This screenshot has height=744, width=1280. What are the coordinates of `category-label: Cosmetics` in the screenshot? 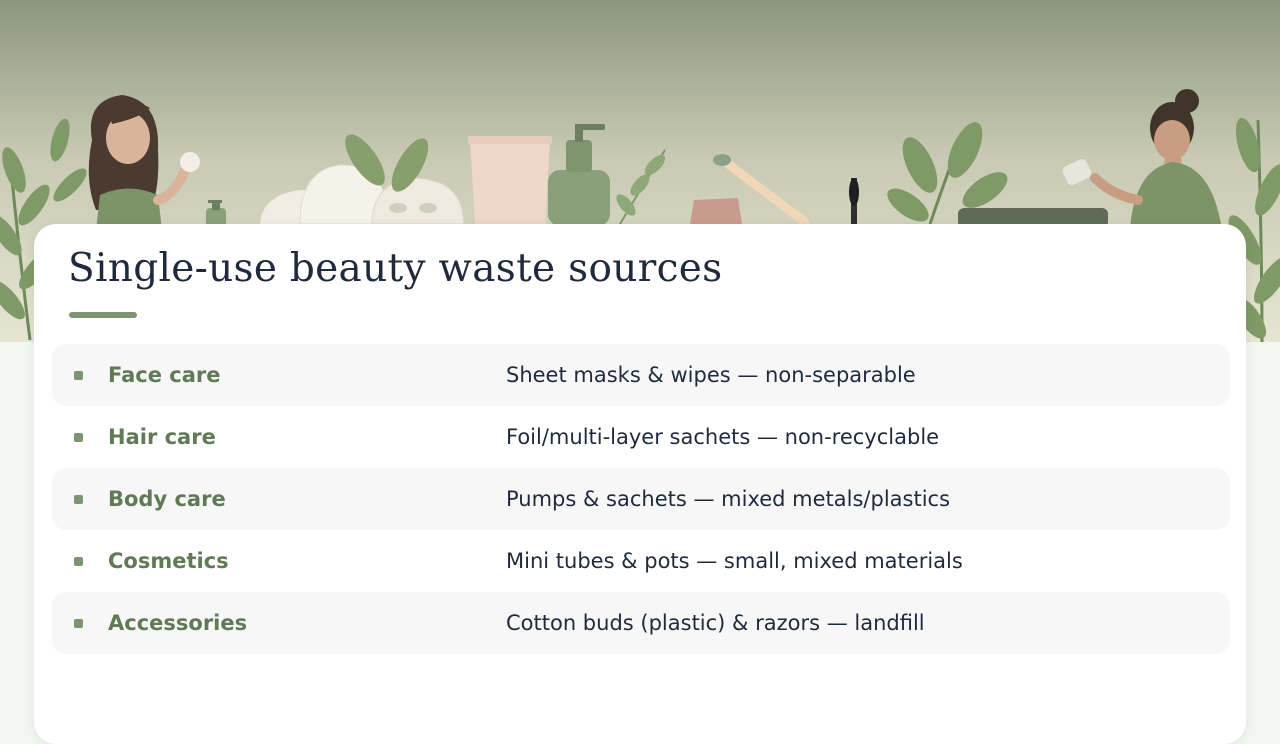 It's located at (168, 561).